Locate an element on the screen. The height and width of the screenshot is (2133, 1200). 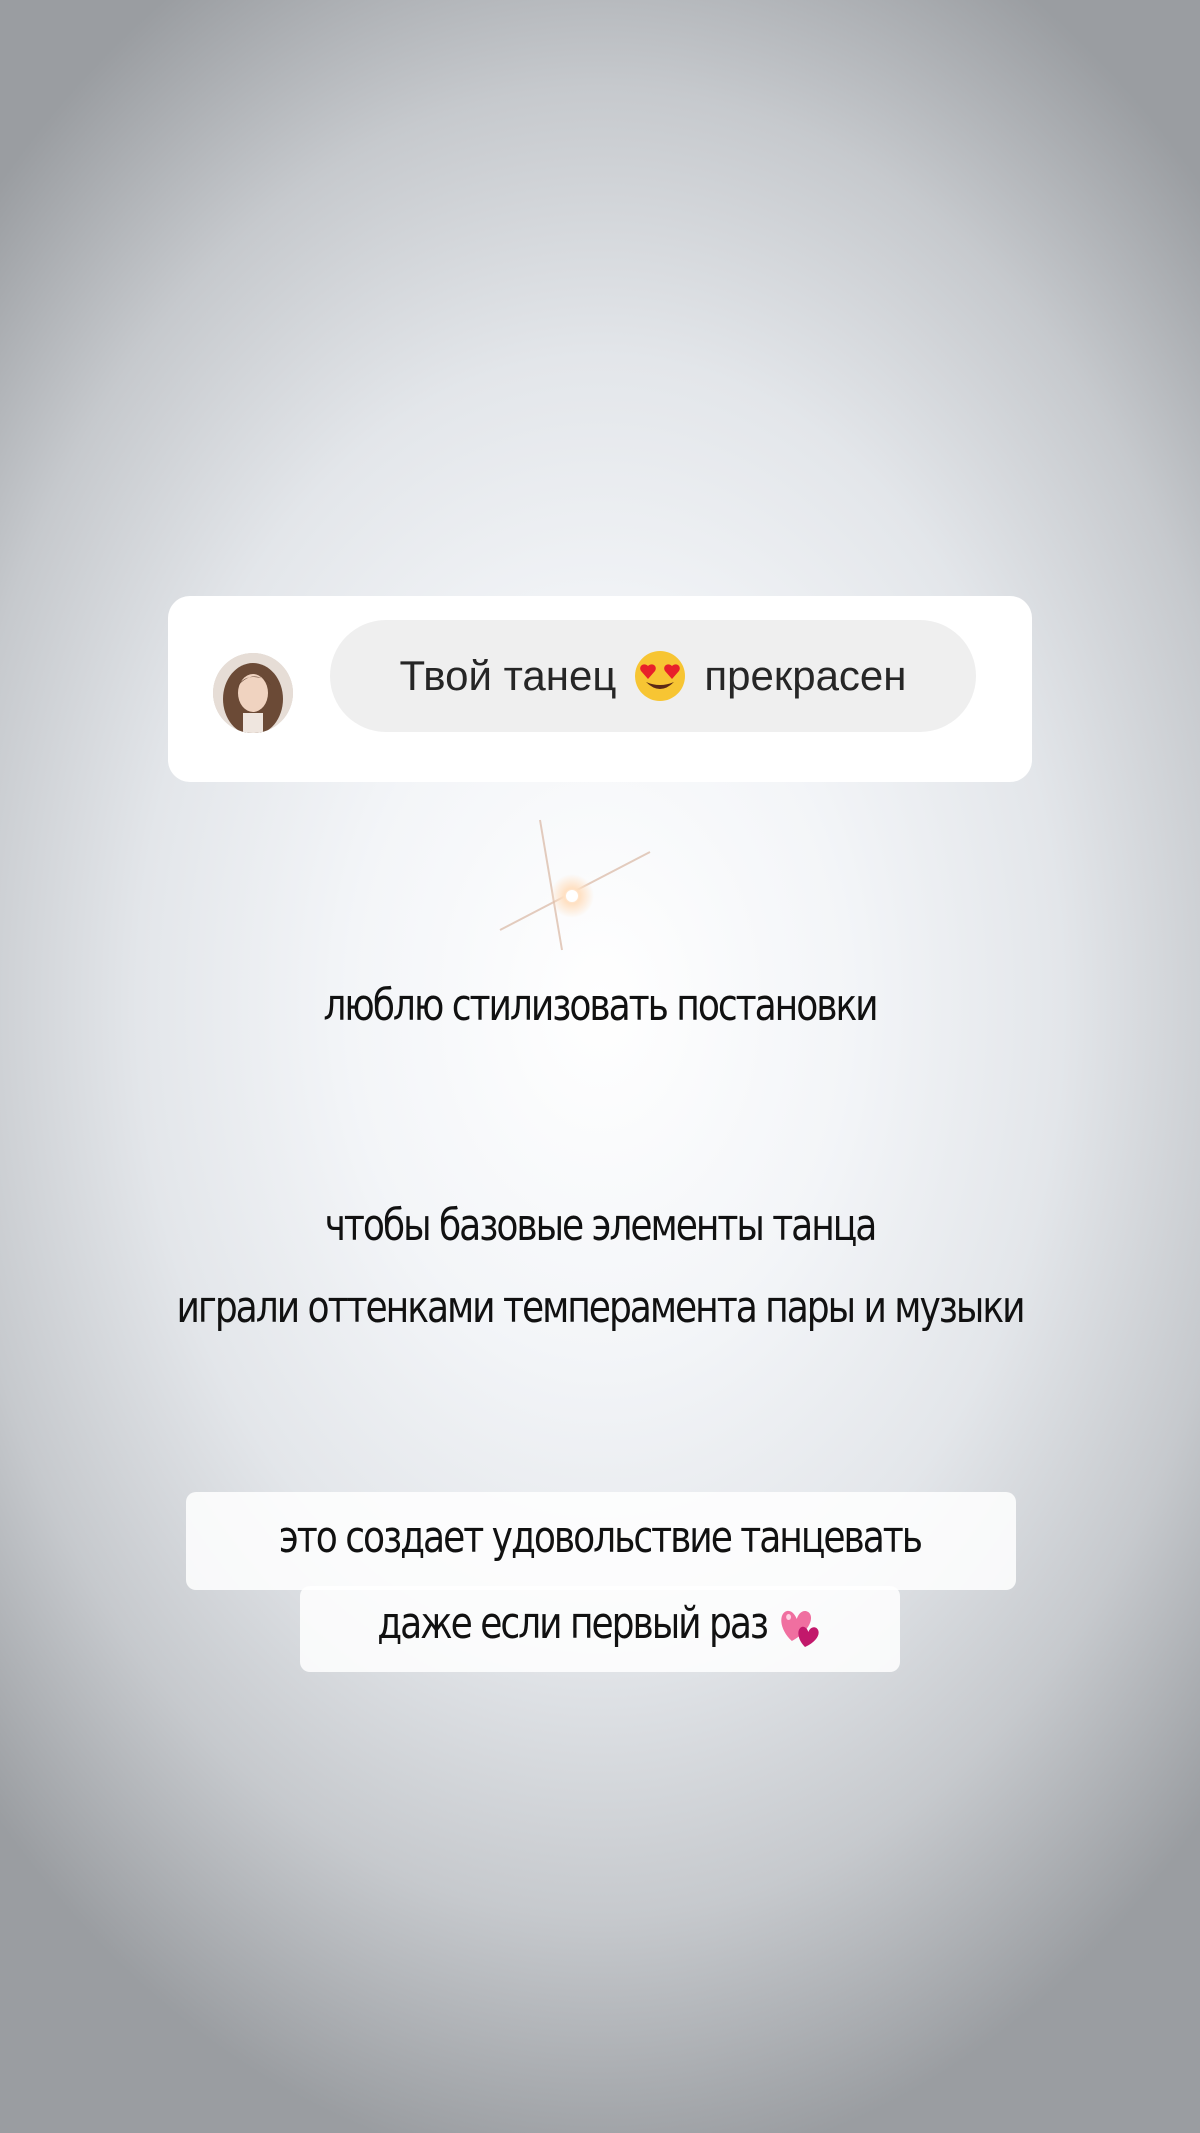
highlight-line-1: это создает удовольствие танцевать is located at coordinates (600, 1537).